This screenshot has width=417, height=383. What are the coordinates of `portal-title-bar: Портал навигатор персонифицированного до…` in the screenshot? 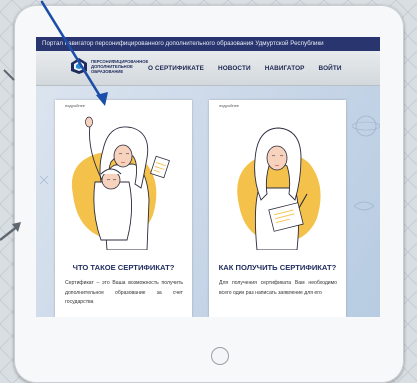 It's located at (208, 44).